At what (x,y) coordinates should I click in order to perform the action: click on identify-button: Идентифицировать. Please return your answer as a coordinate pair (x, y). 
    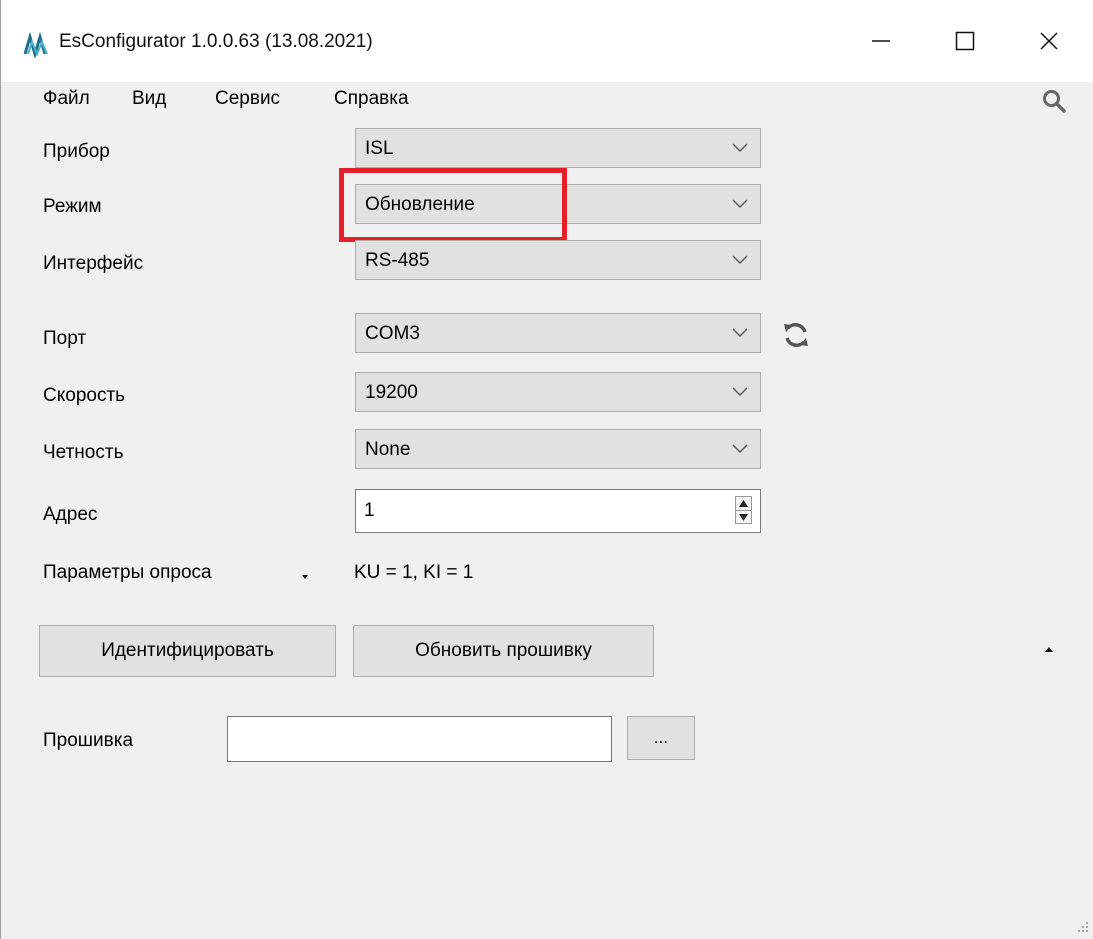
    Looking at the image, I should click on (187, 651).